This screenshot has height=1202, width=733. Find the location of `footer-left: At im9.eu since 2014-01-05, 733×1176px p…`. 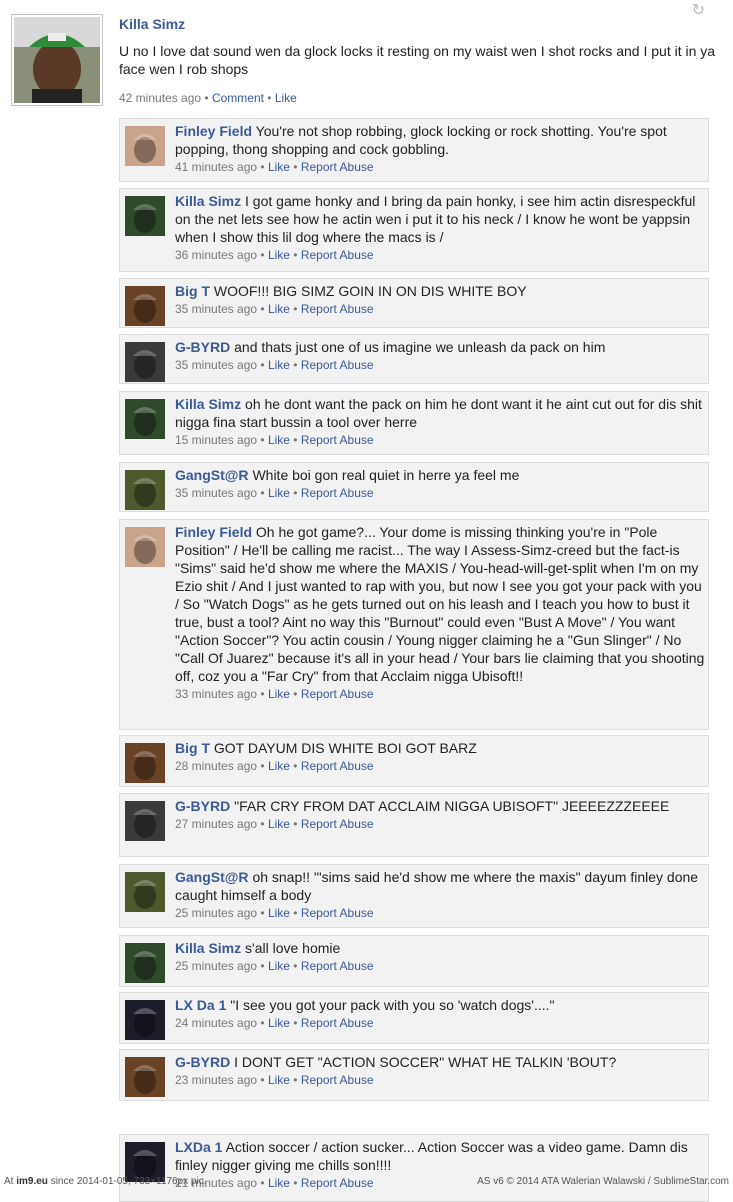

footer-left: At im9.eu since 2014-01-05, 733×1176px p… is located at coordinates (105, 1181).